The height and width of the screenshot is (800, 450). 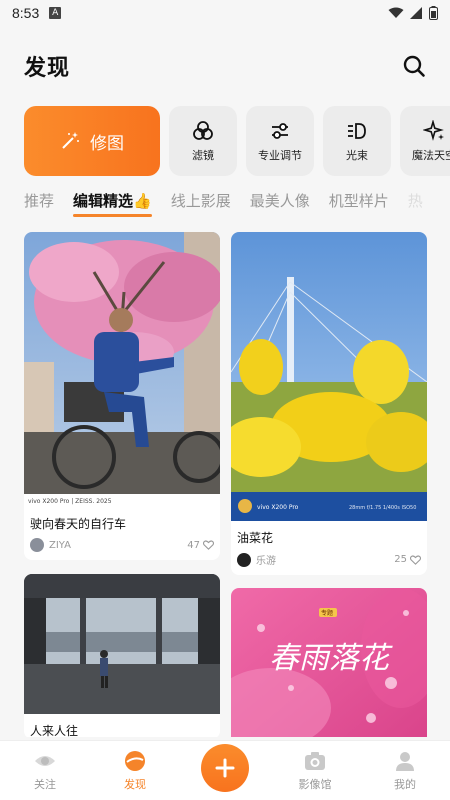 I want to click on nav-follow-label: 关注, so click(x=45, y=784).